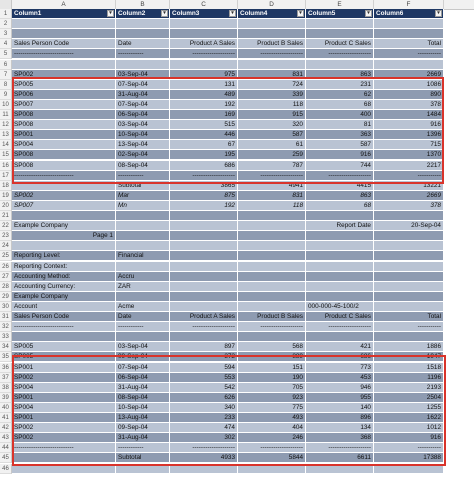 The width and height of the screenshot is (474, 486). Describe the element at coordinates (6, 407) in the screenshot. I see `row-number: 40` at that location.